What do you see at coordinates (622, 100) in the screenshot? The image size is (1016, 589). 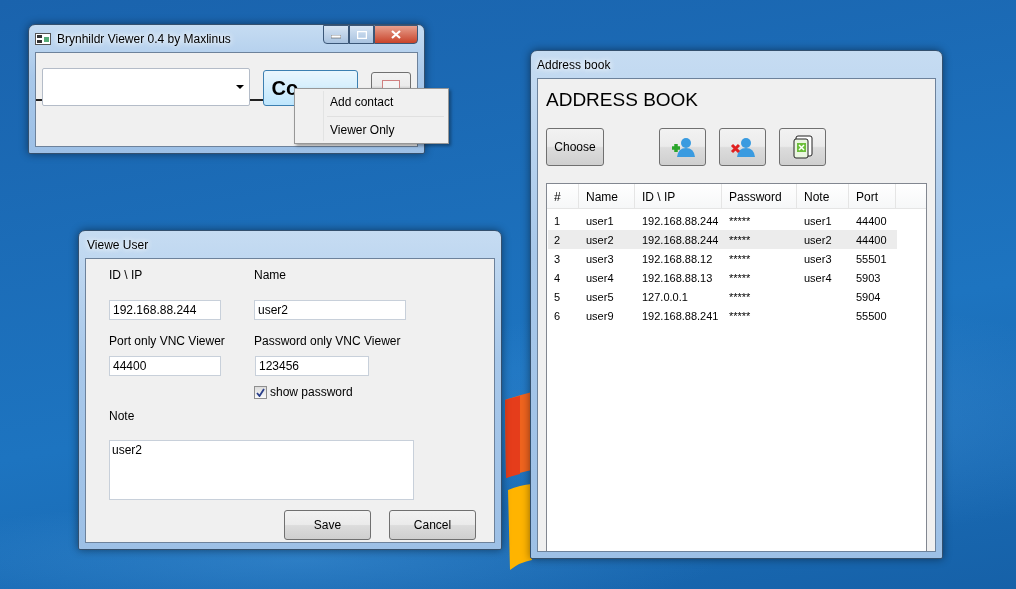 I see `page-heading: ADDRESS BOOK` at bounding box center [622, 100].